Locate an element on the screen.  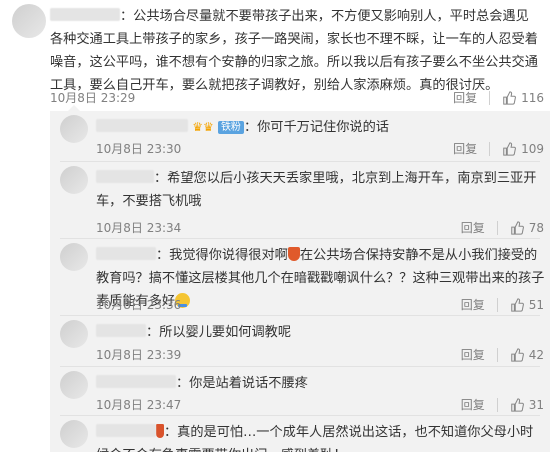
like-button: 51 is located at coordinates (527, 305).